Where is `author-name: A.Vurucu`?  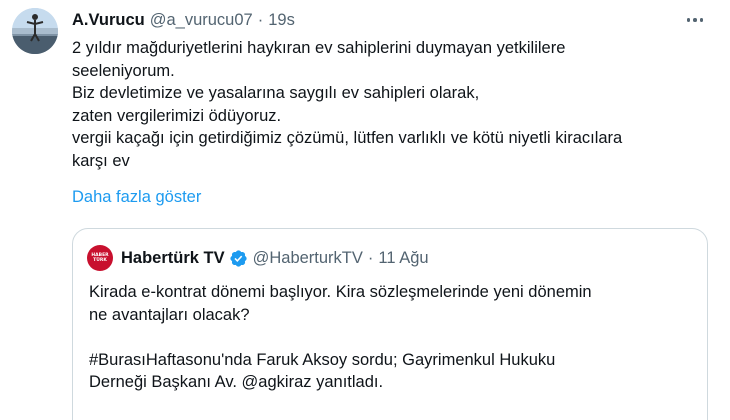
author-name: A.Vurucu is located at coordinates (108, 20).